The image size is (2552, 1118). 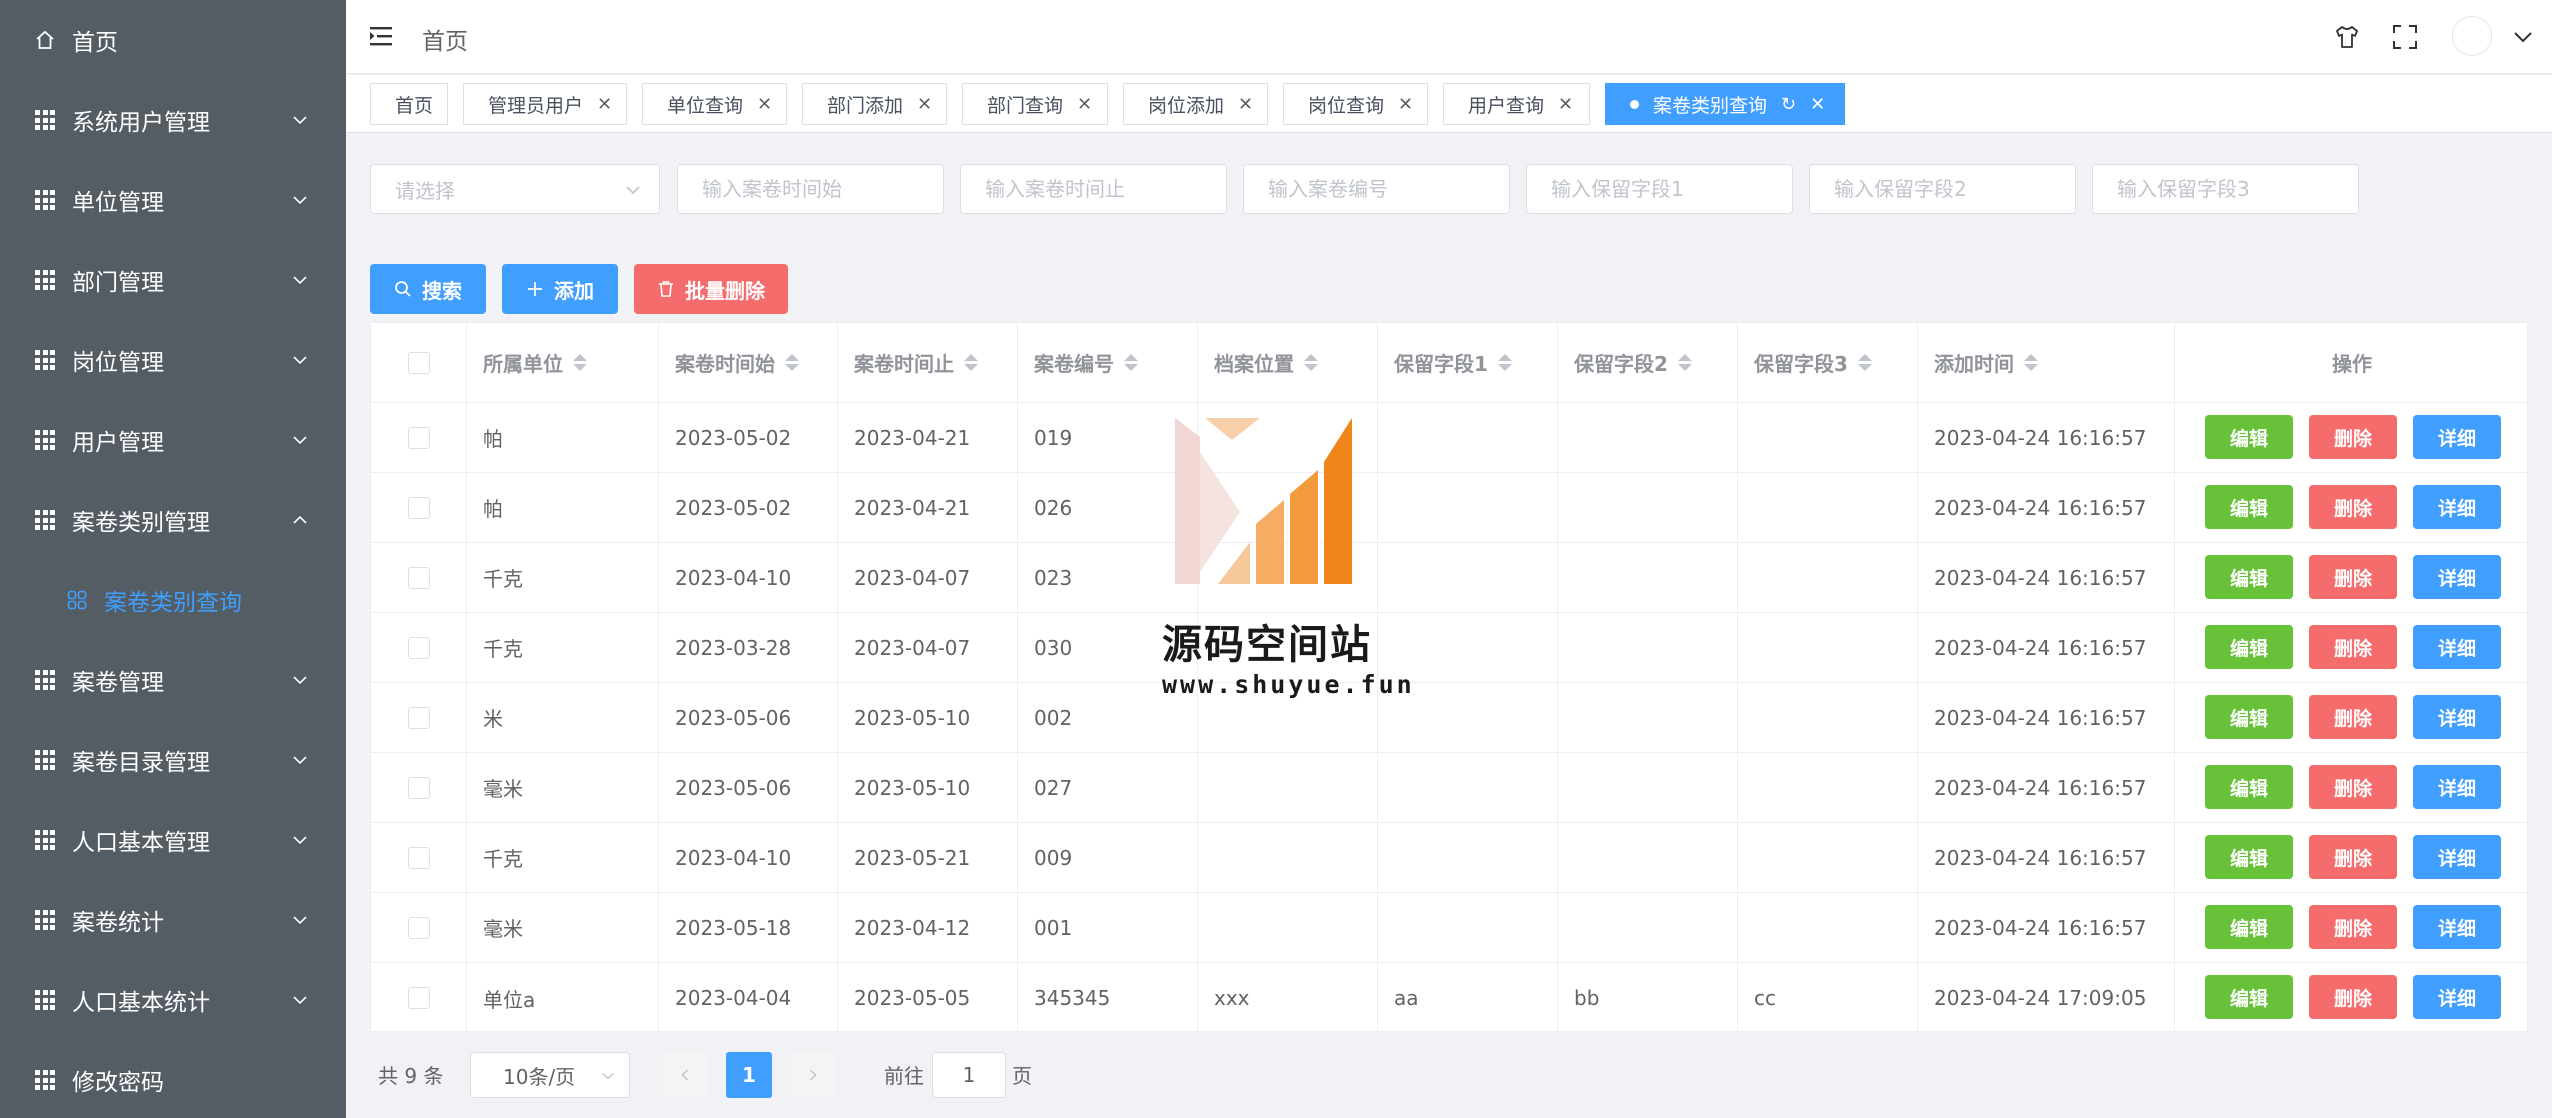 What do you see at coordinates (173, 1079) in the screenshot?
I see `sidebar-item: 修改密码` at bounding box center [173, 1079].